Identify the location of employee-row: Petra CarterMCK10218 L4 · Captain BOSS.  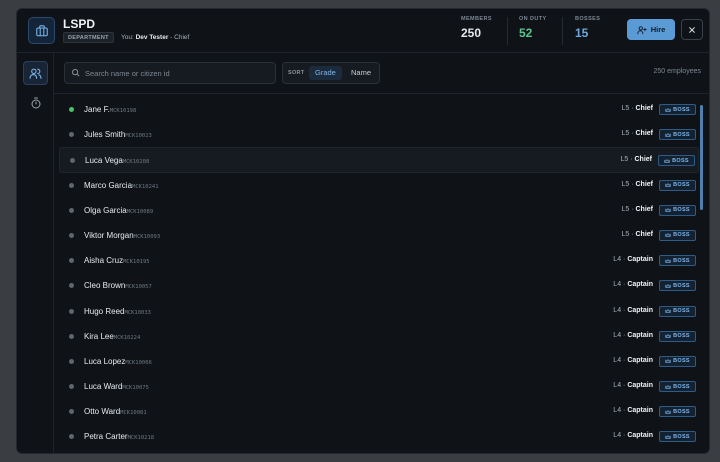
(379, 436).